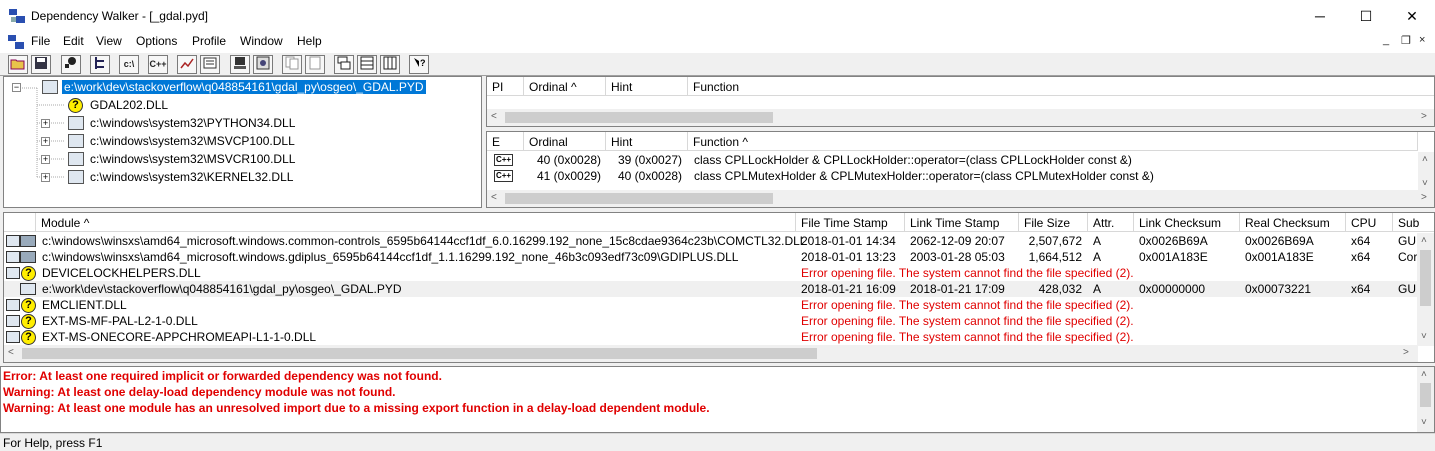 The width and height of the screenshot is (1435, 451). Describe the element at coordinates (344, 64) in the screenshot. I see `cascade-icon` at that location.